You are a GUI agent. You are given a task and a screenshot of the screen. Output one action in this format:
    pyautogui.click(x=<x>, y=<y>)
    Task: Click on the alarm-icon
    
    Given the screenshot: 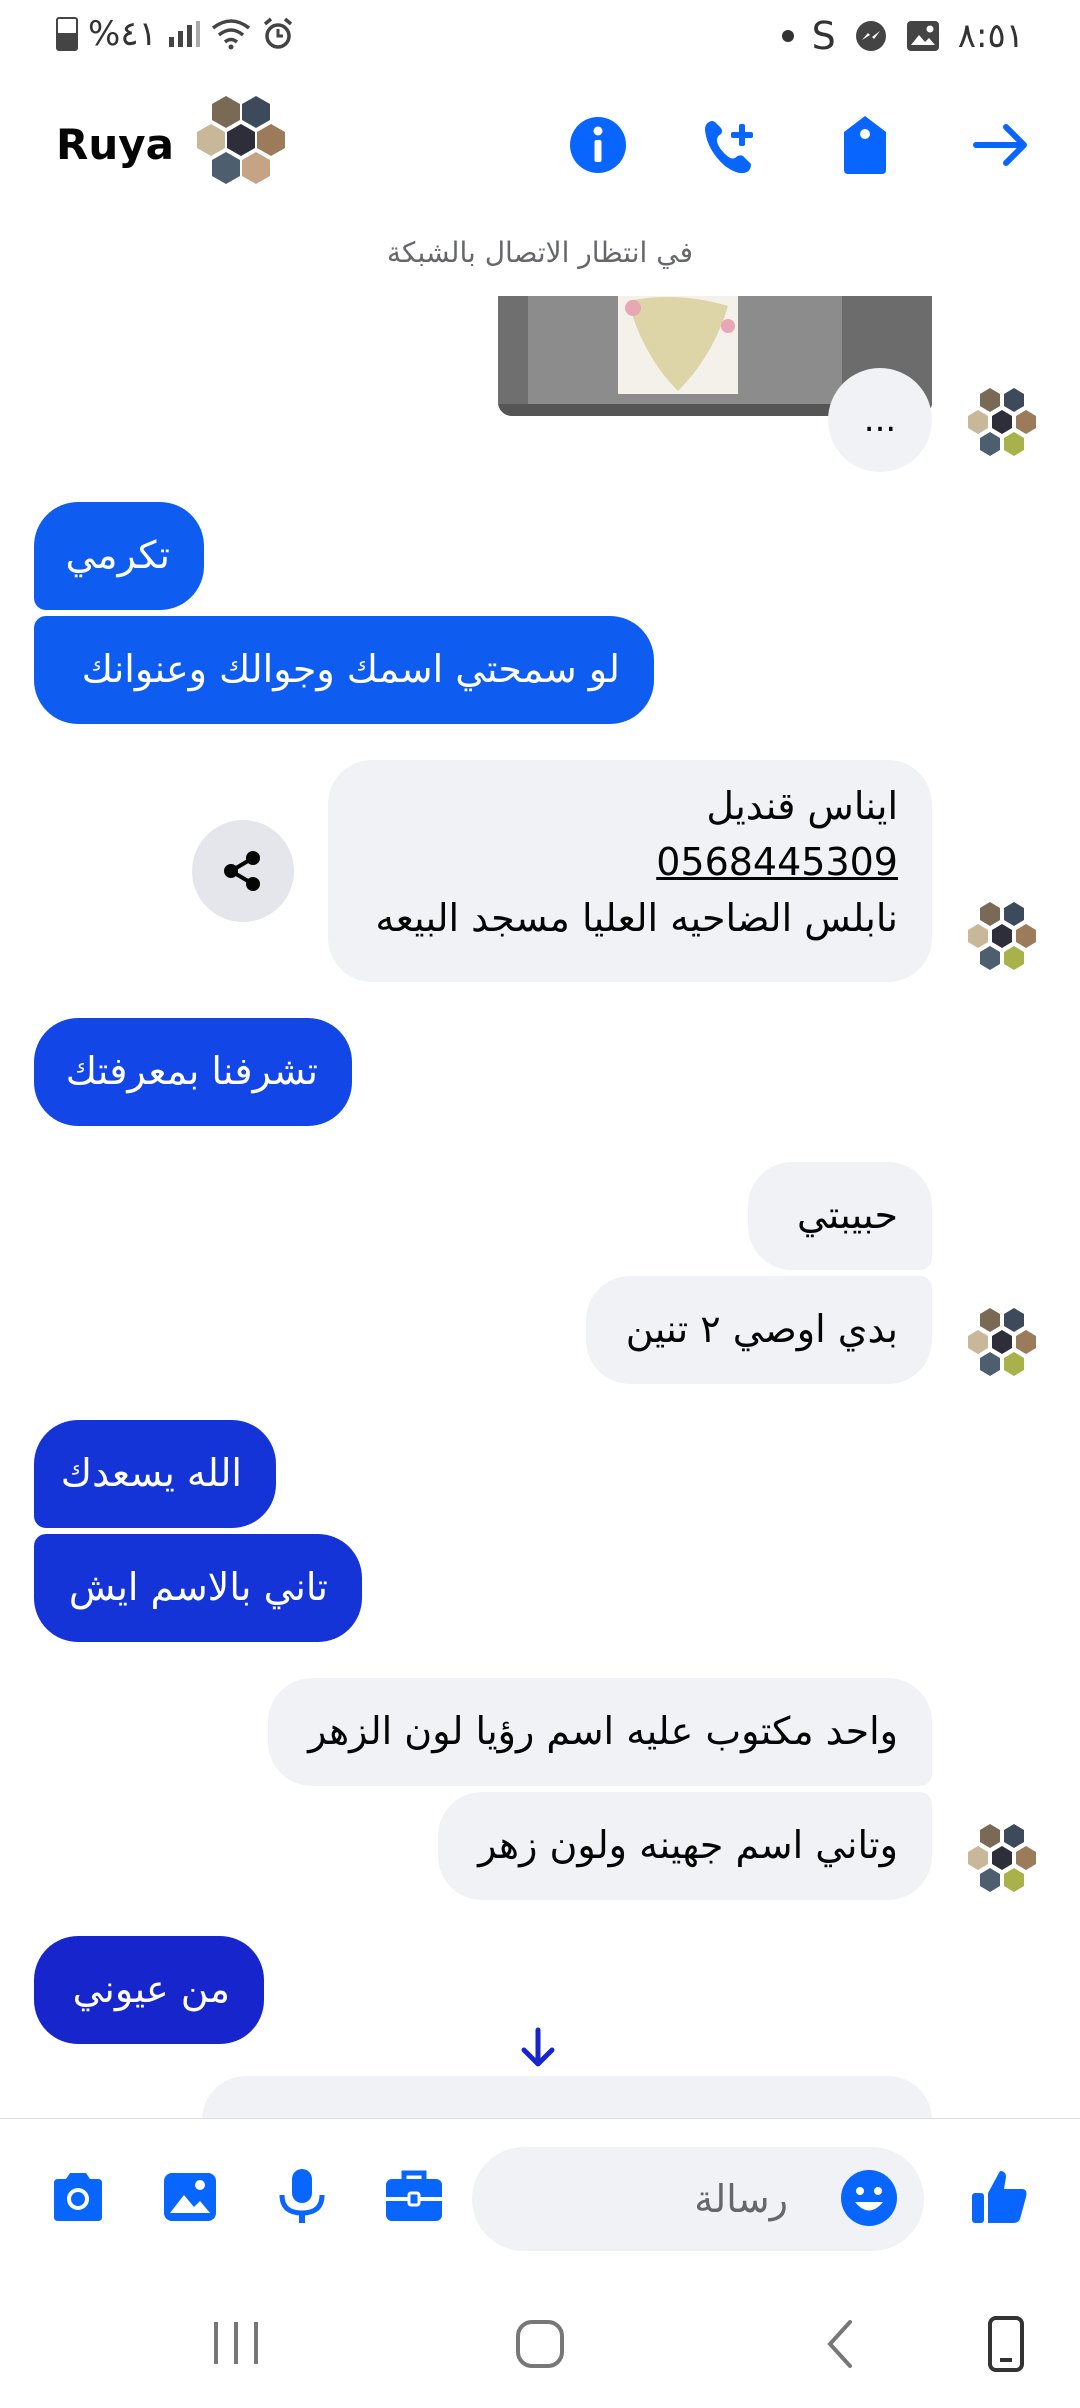 What is the action you would take?
    pyautogui.click(x=277, y=33)
    